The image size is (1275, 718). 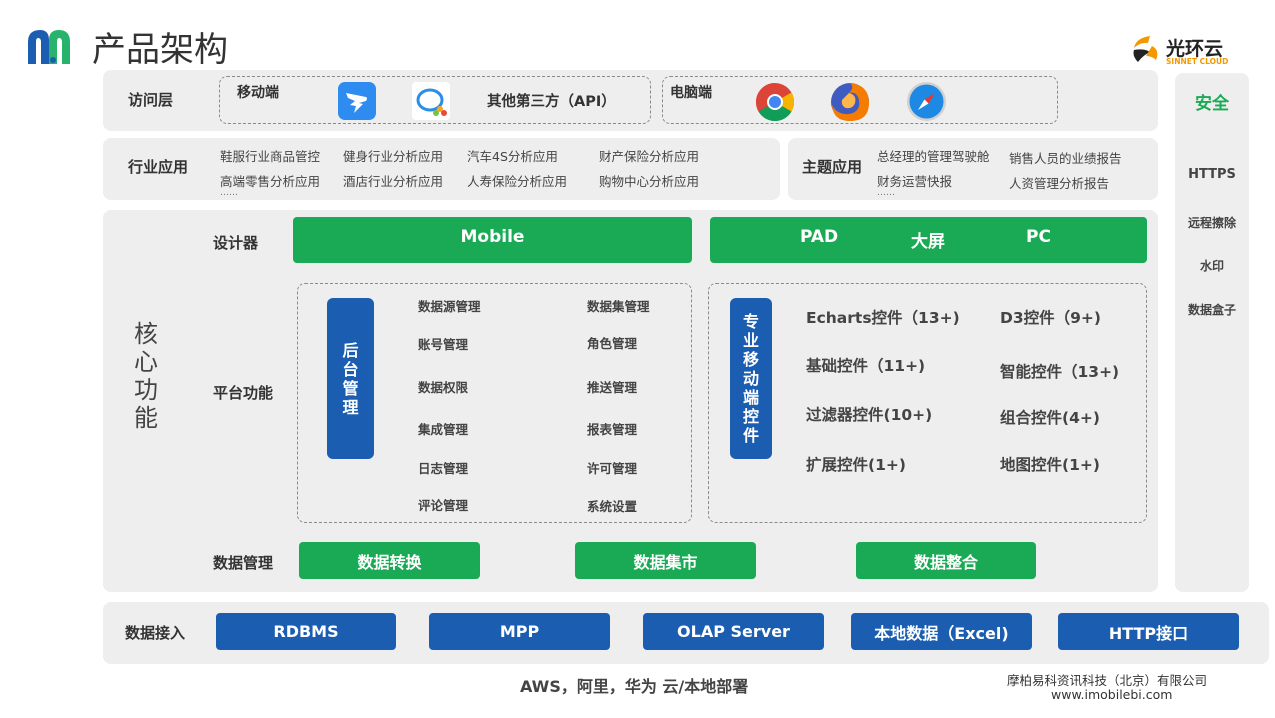 What do you see at coordinates (393, 156) in the screenshot?
I see `industry-item: 健身行业分析应用` at bounding box center [393, 156].